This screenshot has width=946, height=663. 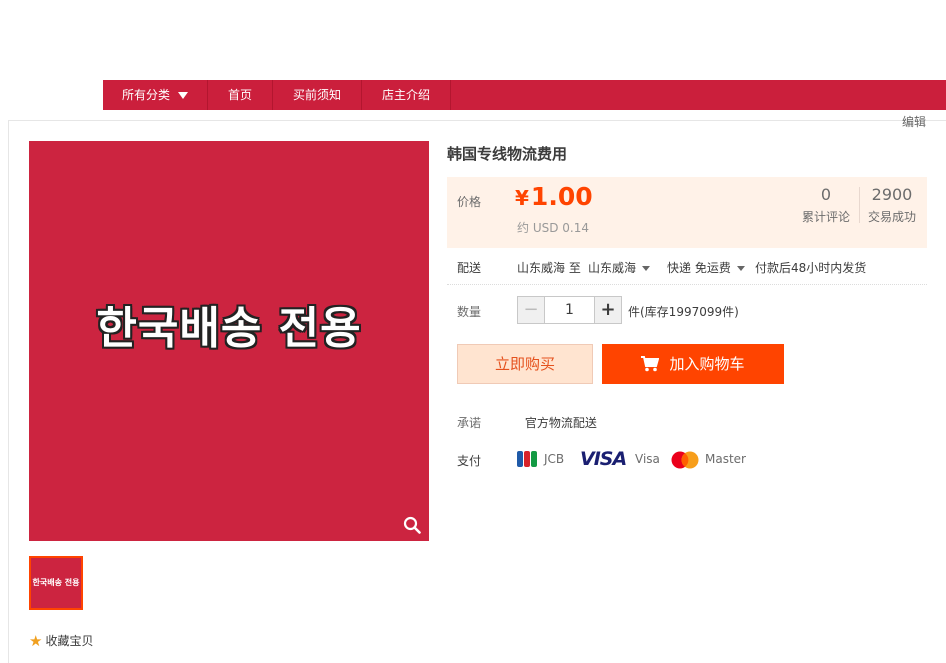 I want to click on sales-count-label: 交易成功, so click(x=891, y=217).